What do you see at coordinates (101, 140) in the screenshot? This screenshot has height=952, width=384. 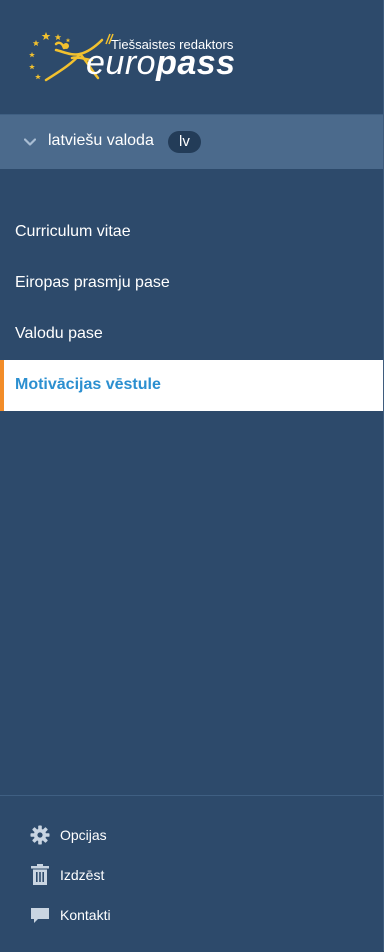 I see `language-label: latviešu valoda` at bounding box center [101, 140].